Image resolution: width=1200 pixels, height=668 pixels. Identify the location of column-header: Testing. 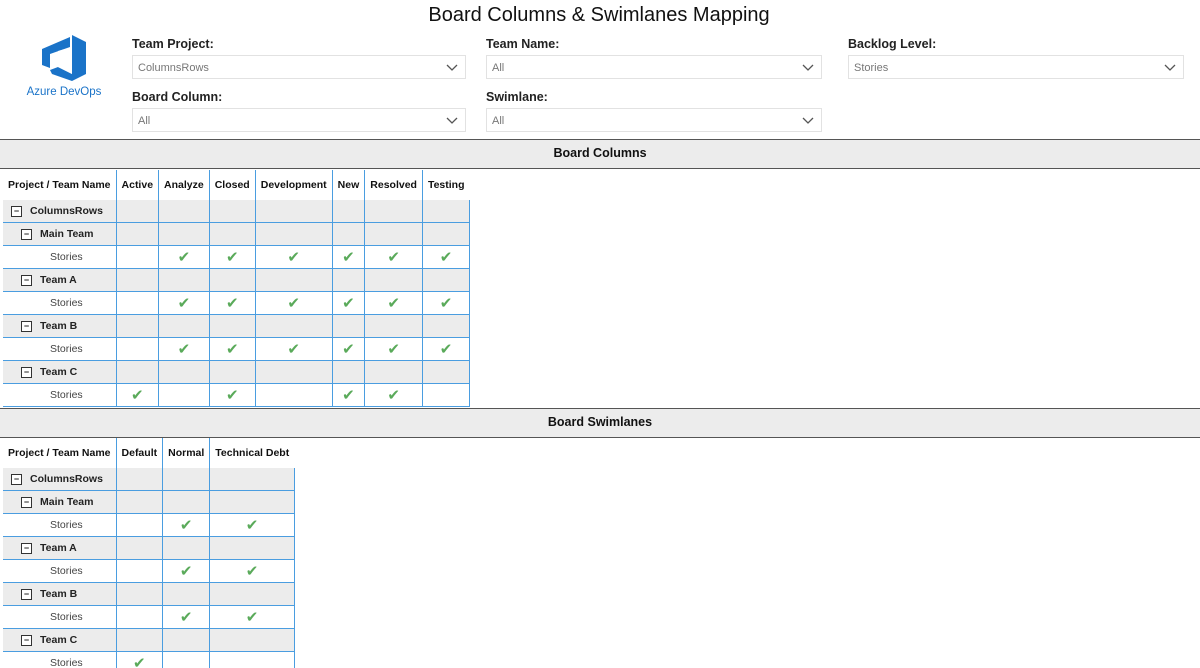
(445, 185).